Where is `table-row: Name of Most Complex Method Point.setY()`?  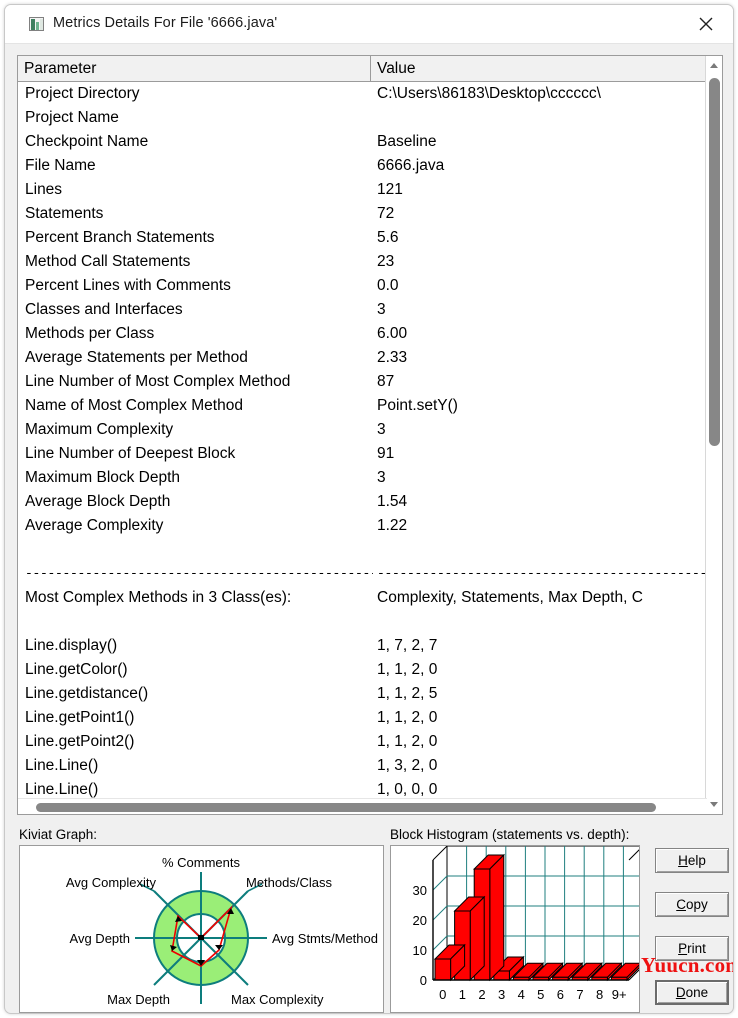
table-row: Name of Most Complex Method Point.setY() is located at coordinates (362, 406).